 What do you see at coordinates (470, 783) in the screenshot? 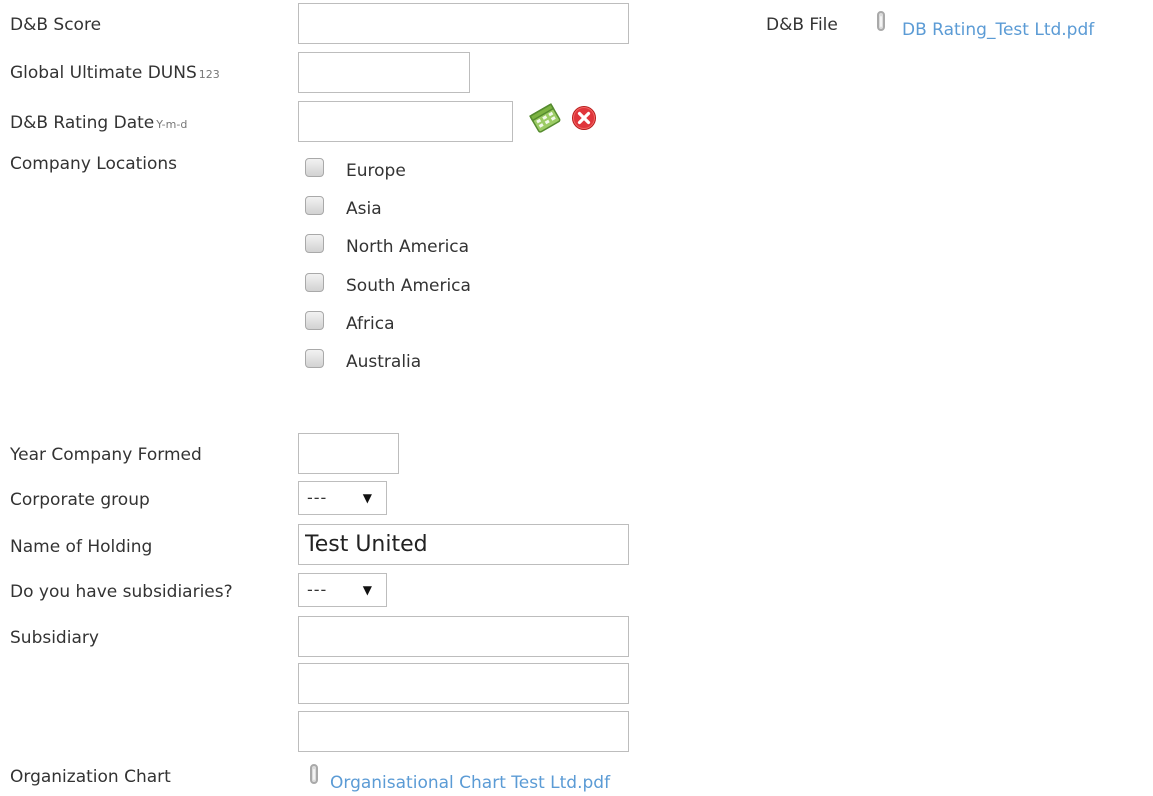
I see `org-chart-file-link: Organisational Chart Test Ltd.pdf` at bounding box center [470, 783].